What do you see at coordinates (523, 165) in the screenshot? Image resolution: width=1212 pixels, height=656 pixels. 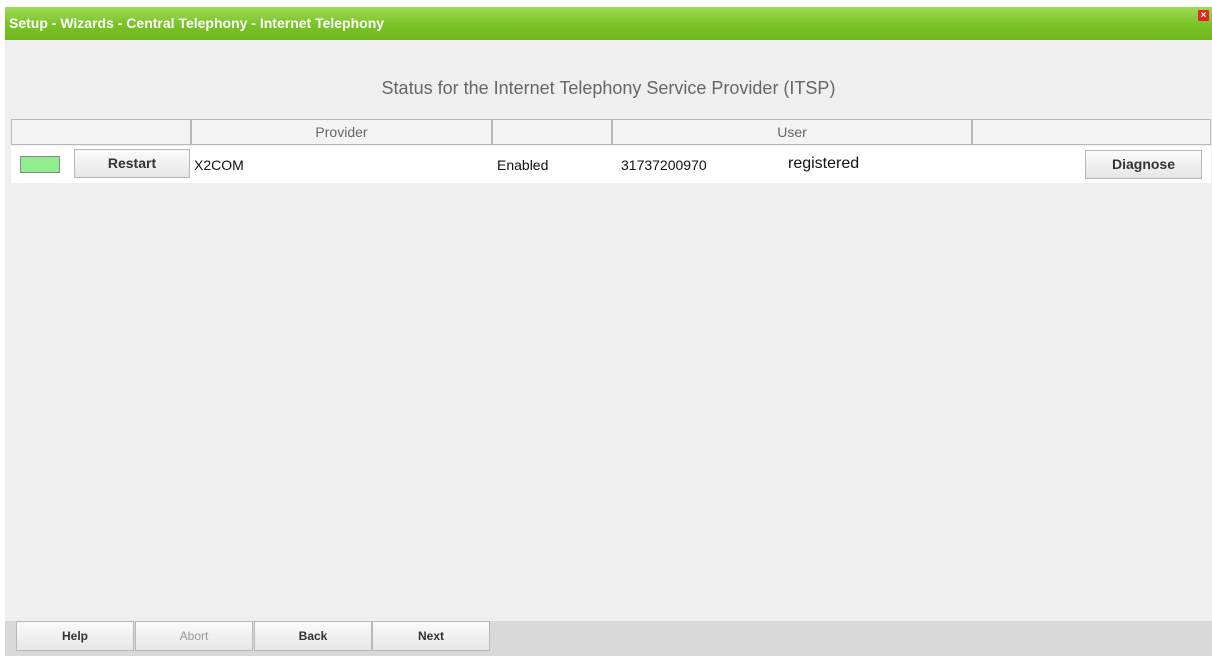 I see `provider-state: Enabled` at bounding box center [523, 165].